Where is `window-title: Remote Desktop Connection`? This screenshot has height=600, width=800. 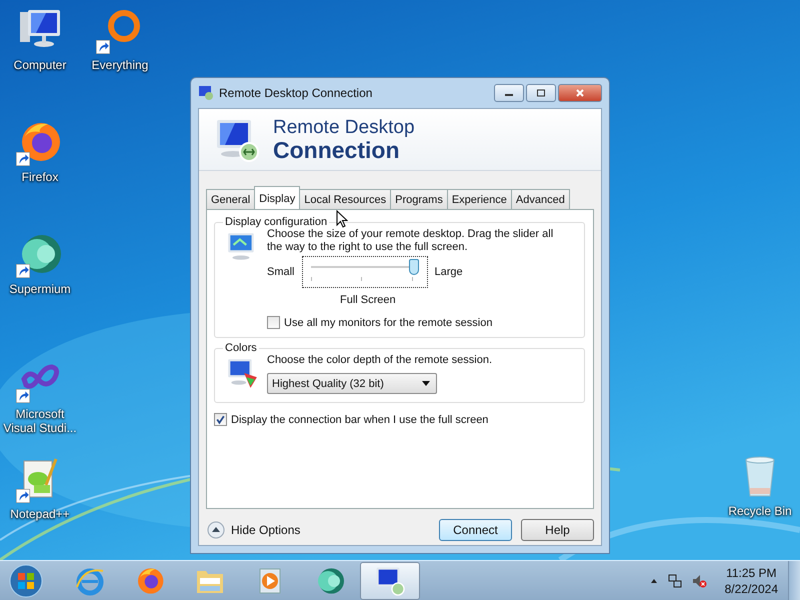
window-title: Remote Desktop Connection is located at coordinates (296, 93).